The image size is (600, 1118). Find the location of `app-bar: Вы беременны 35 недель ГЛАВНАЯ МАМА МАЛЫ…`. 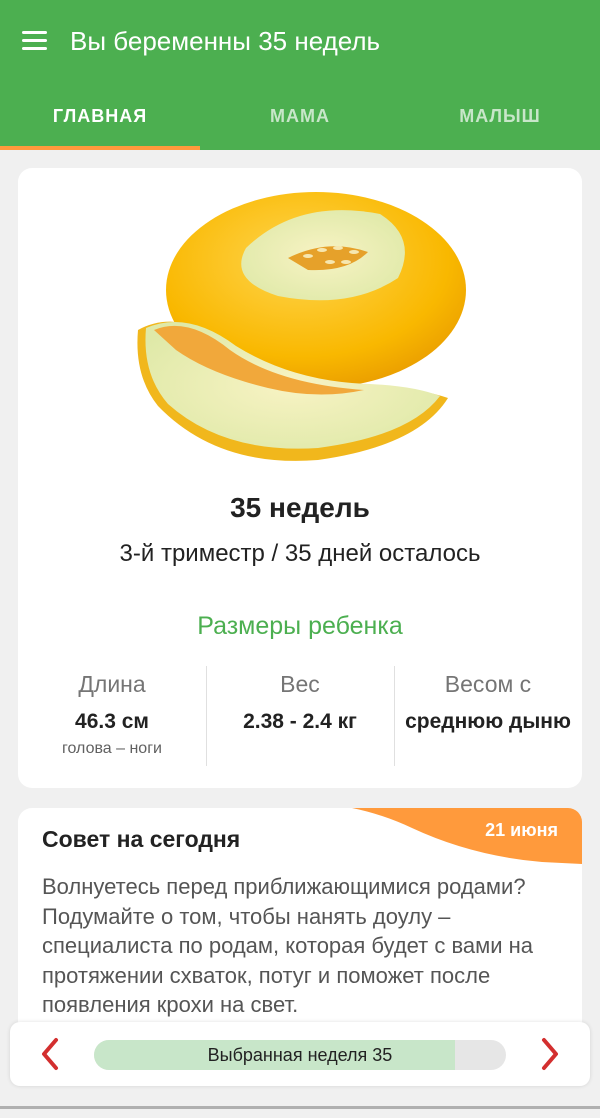

app-bar: Вы беременны 35 недель ГЛАВНАЯ МАМА МАЛЫ… is located at coordinates (300, 75).